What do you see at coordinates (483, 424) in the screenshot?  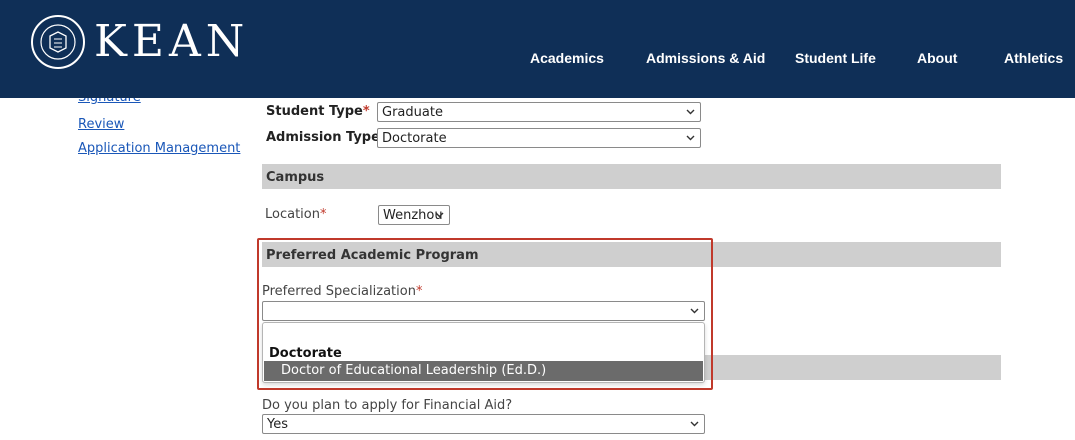 I see `financial-aid-select: Yes` at bounding box center [483, 424].